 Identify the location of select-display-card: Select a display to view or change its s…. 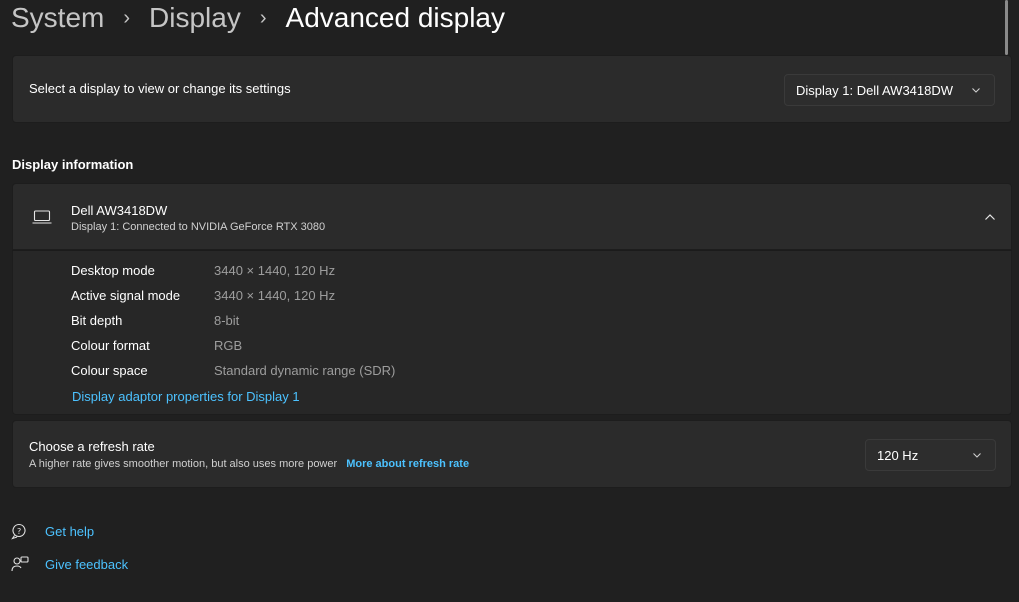
(512, 89).